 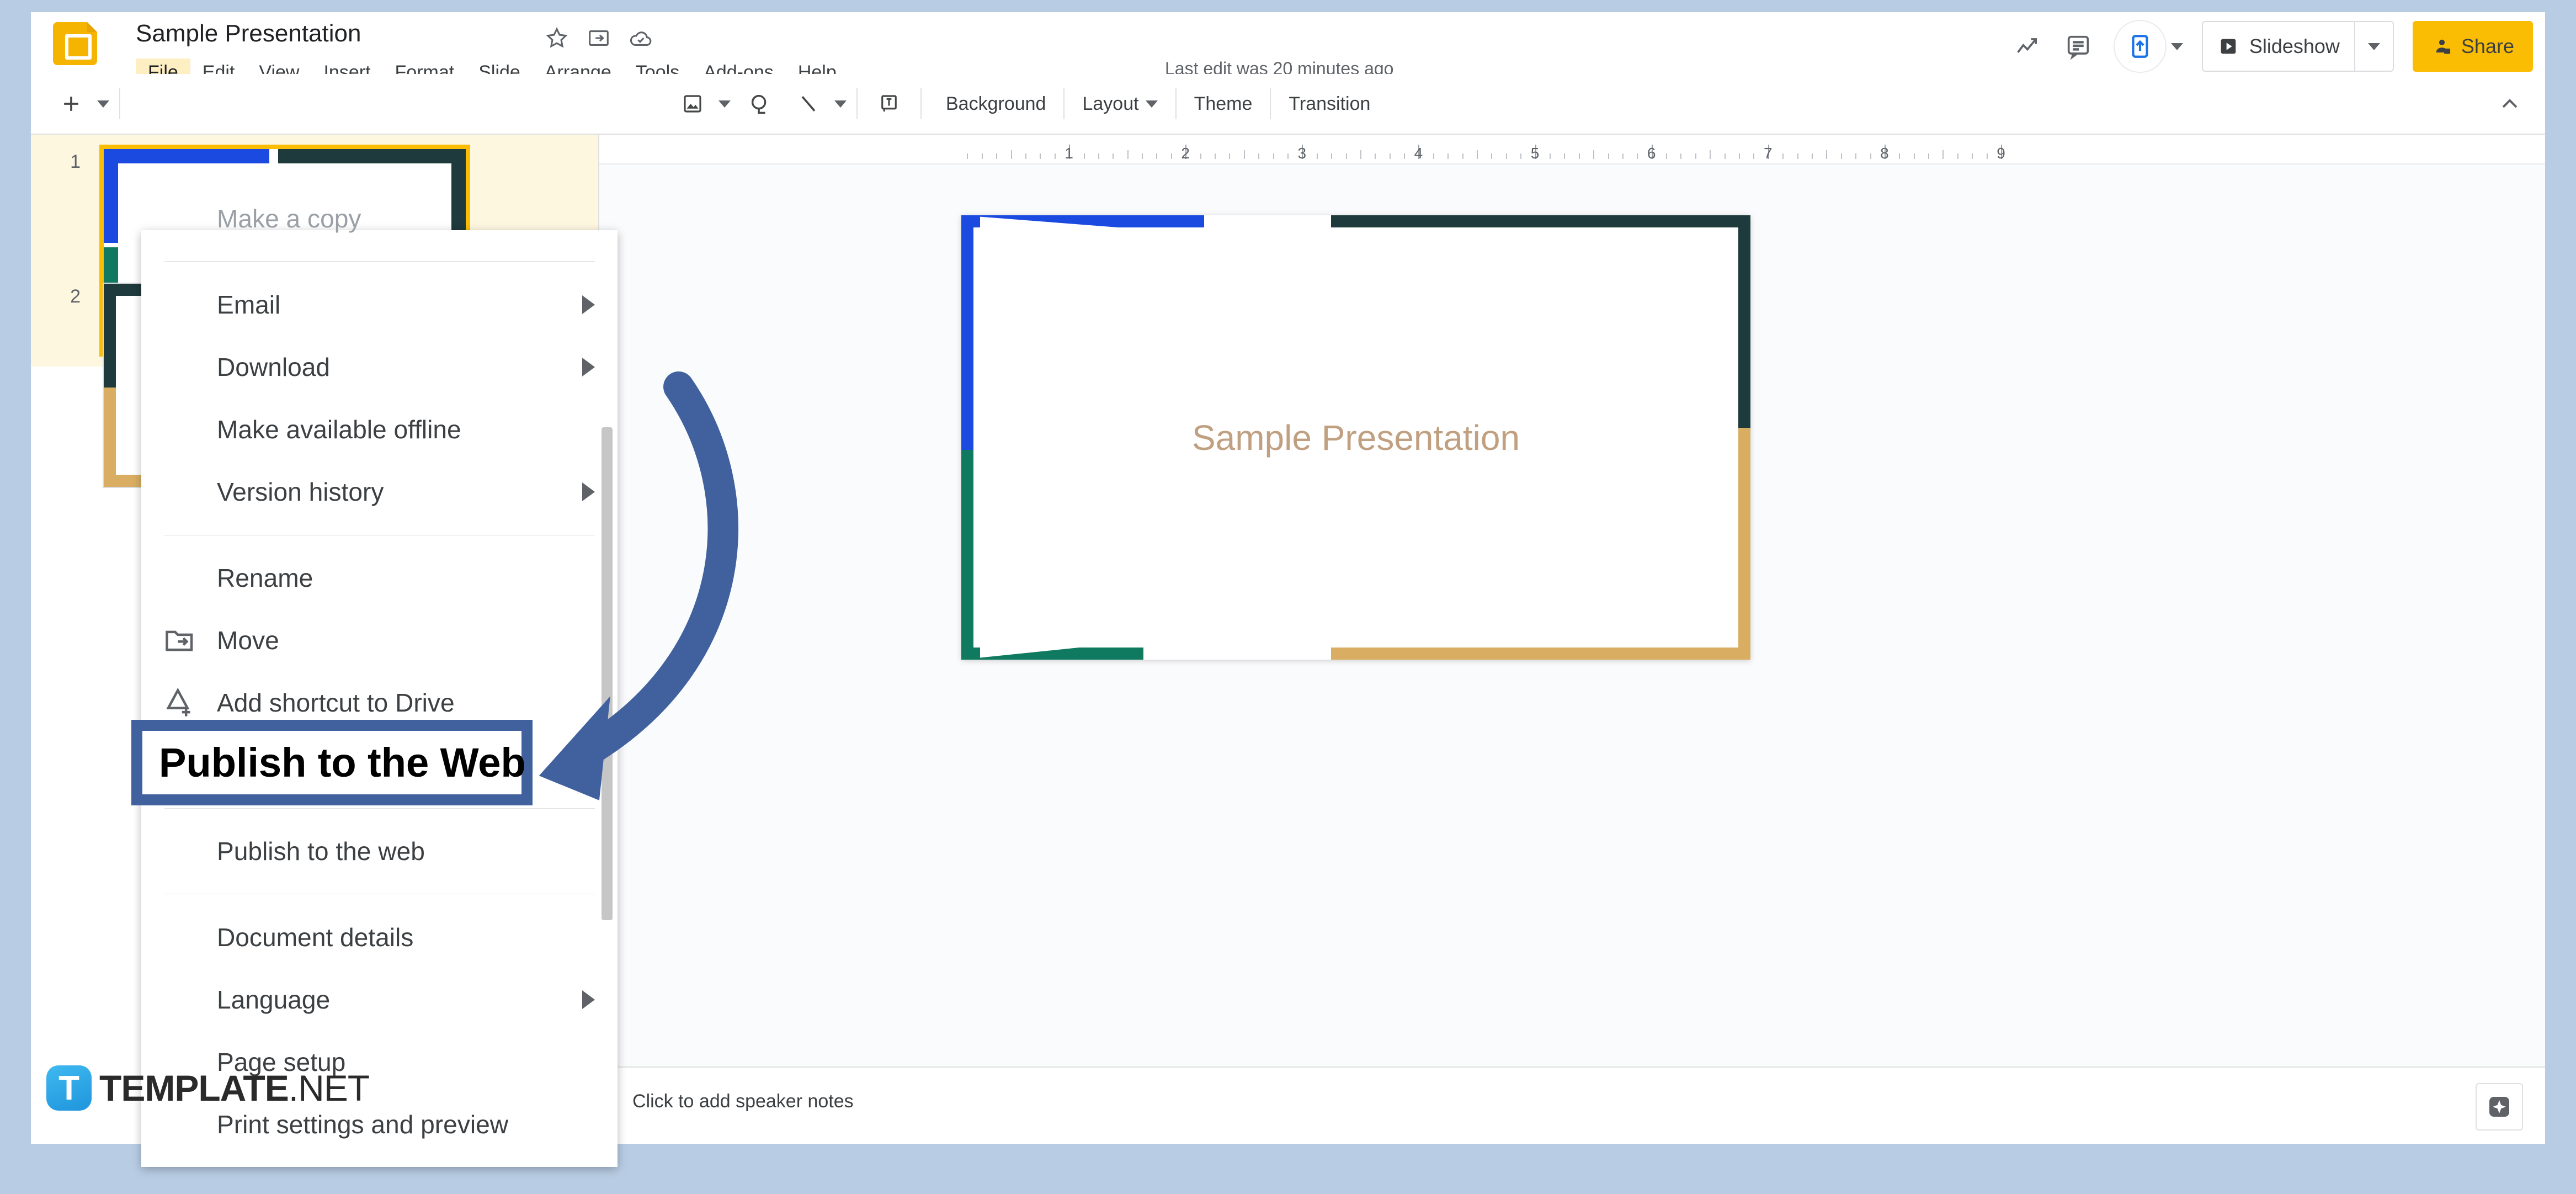 I want to click on menu-separator, so click(x=379, y=808).